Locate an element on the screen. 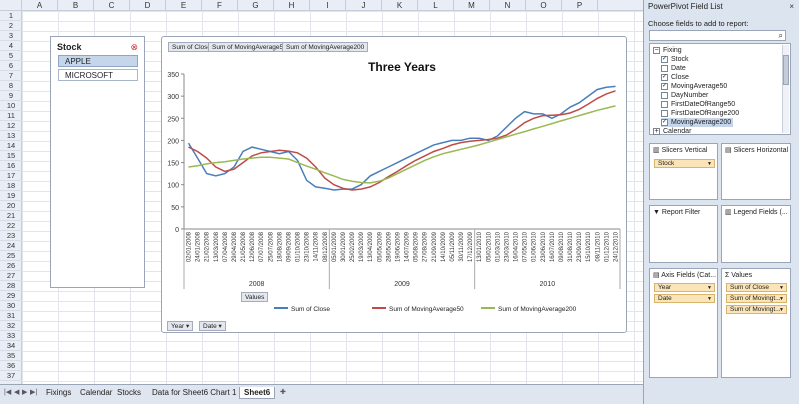 This screenshot has width=799, height=404. last-sheet-icon: ▶| is located at coordinates (33, 392).